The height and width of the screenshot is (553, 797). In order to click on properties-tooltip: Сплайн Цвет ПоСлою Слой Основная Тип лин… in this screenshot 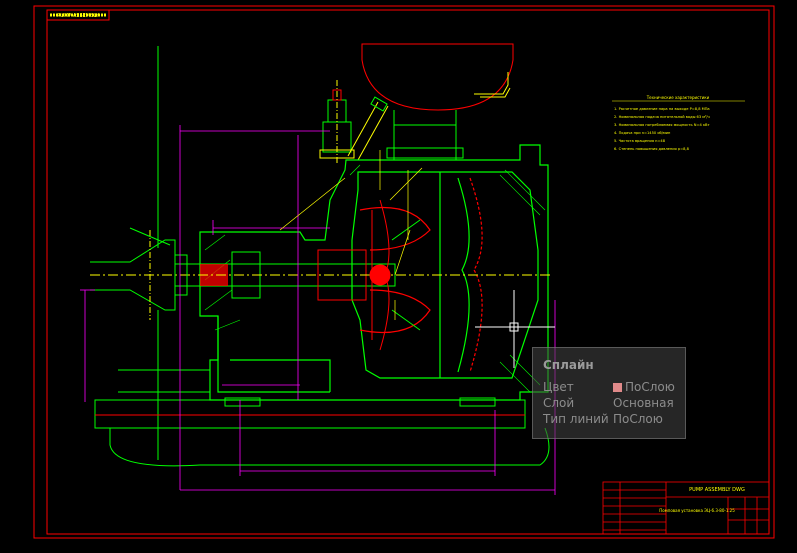, I will do `click(609, 393)`.